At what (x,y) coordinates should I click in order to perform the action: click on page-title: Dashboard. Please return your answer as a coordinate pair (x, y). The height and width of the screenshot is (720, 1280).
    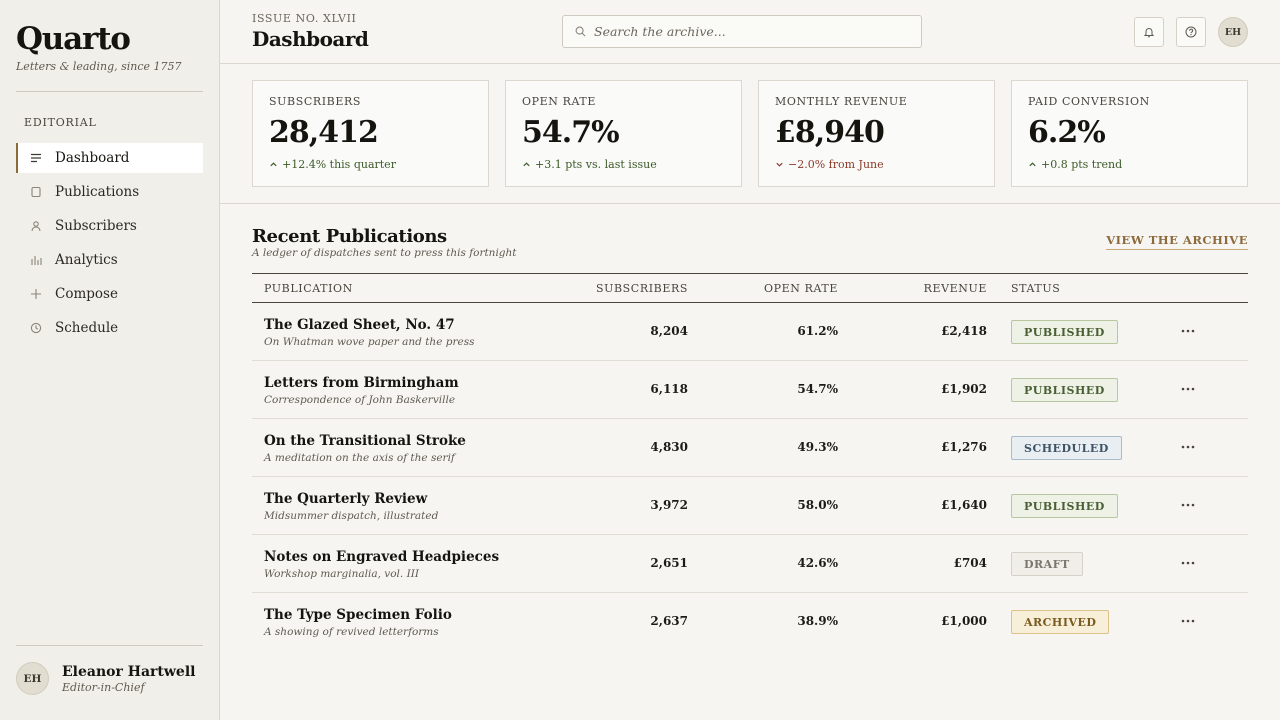
    Looking at the image, I should click on (310, 39).